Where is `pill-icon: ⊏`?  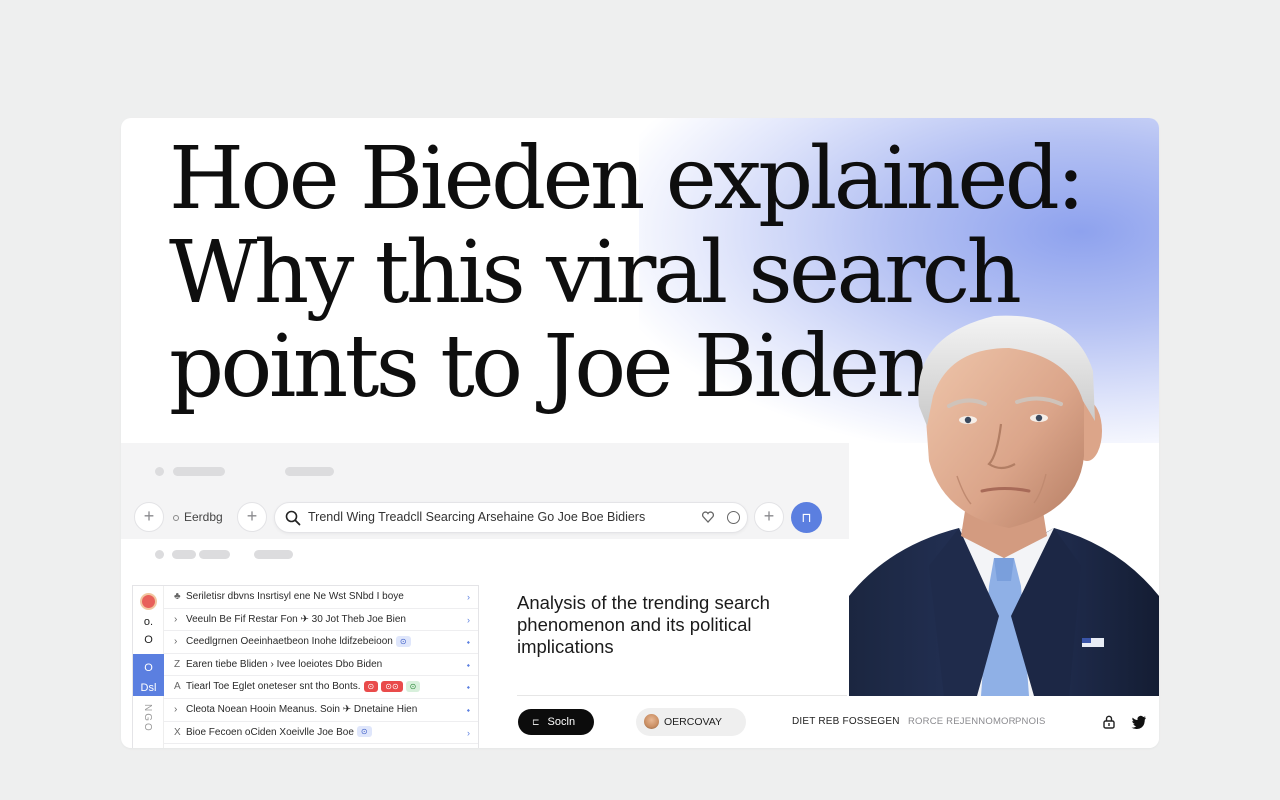
pill-icon: ⊏ is located at coordinates (536, 722).